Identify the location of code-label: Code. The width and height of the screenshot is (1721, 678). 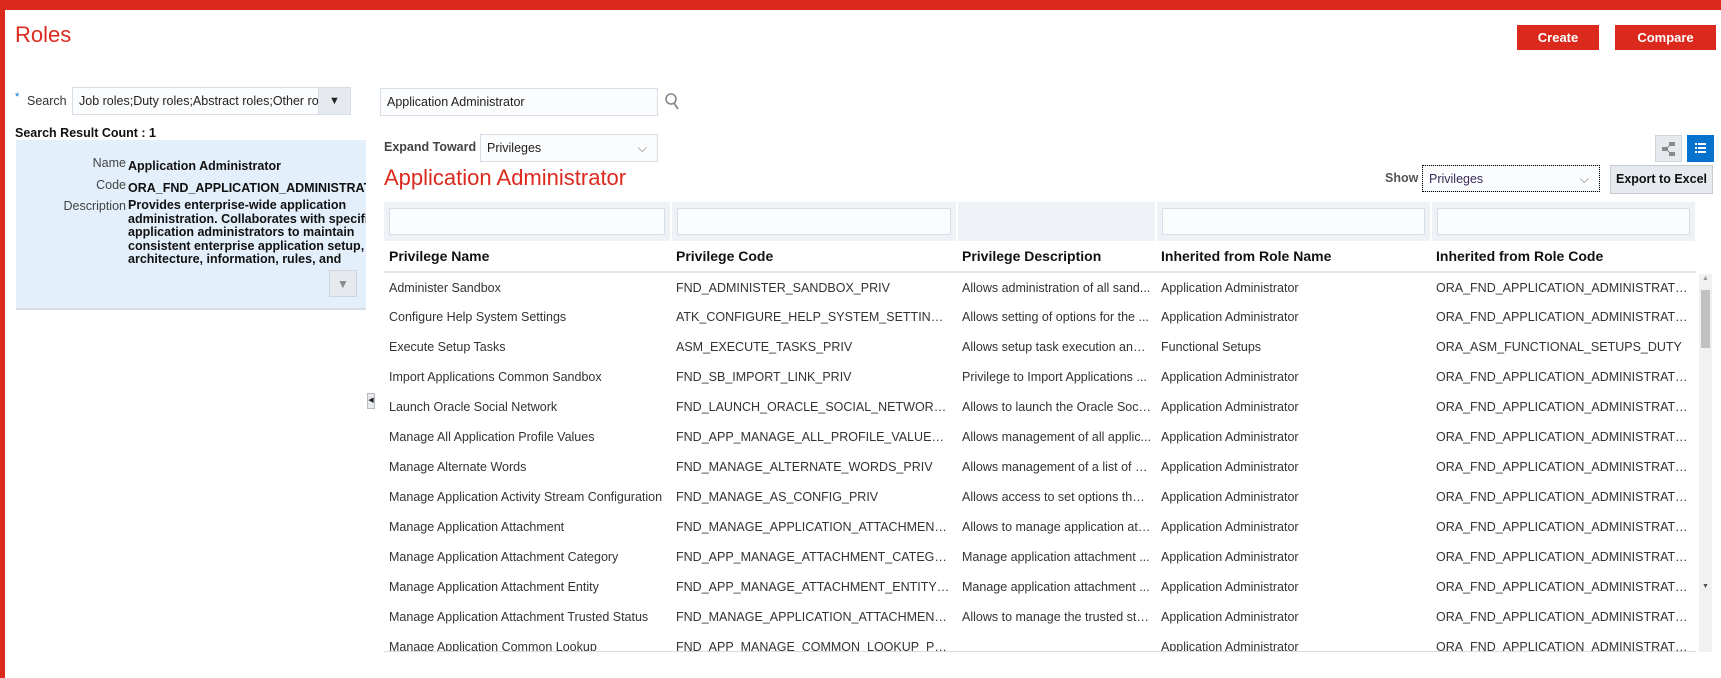
(111, 185).